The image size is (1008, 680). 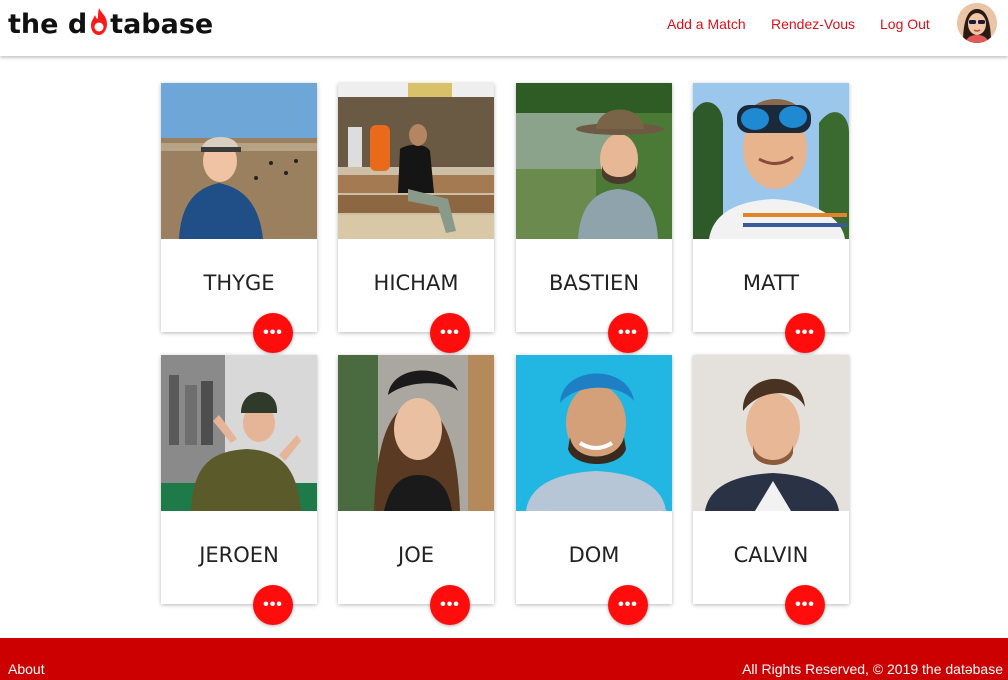 What do you see at coordinates (416, 555) in the screenshot?
I see `match-name: JOE` at bounding box center [416, 555].